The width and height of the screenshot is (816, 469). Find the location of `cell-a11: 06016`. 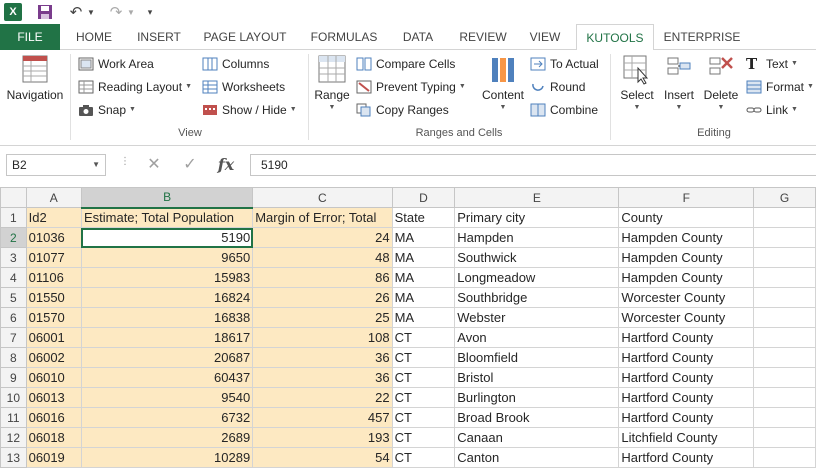

cell-a11: 06016 is located at coordinates (53, 417).